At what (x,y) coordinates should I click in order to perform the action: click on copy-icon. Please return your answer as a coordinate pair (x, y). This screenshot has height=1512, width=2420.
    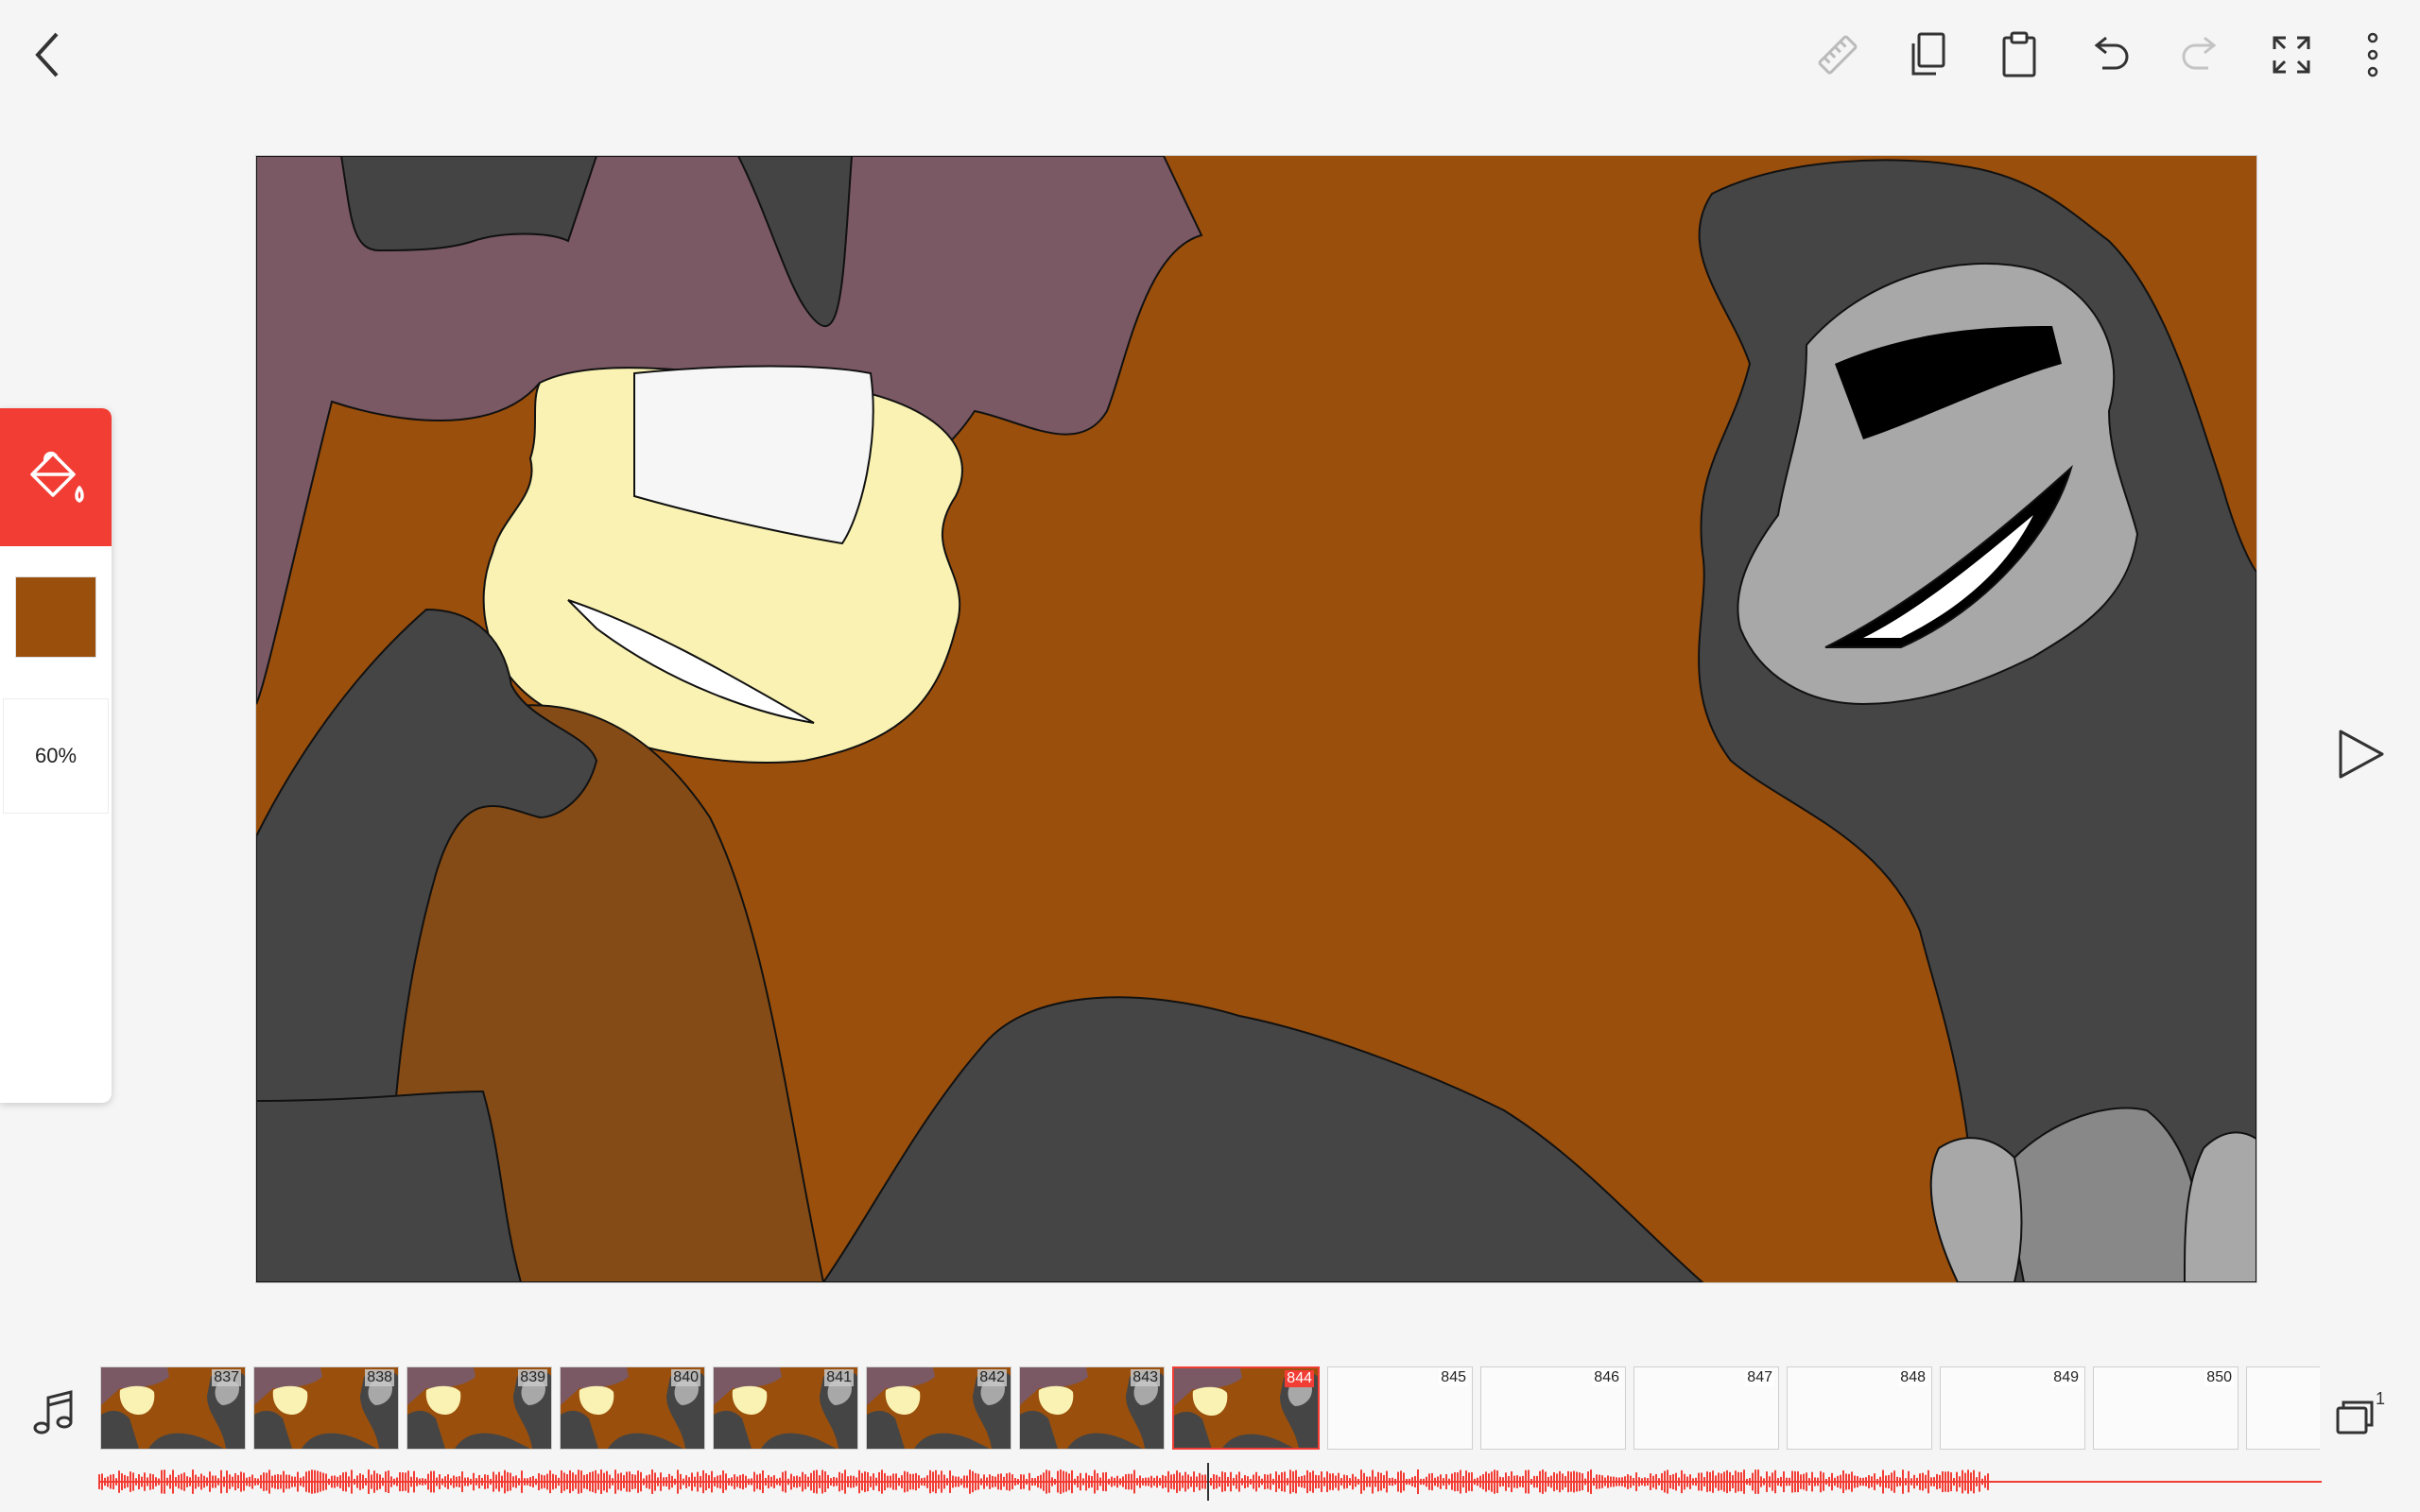
    Looking at the image, I should click on (1928, 54).